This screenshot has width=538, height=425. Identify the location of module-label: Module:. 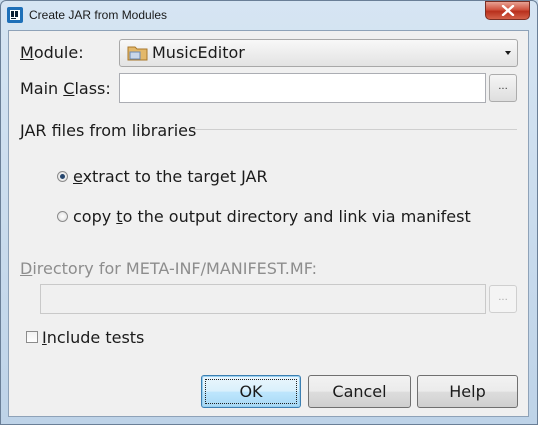
(52, 52).